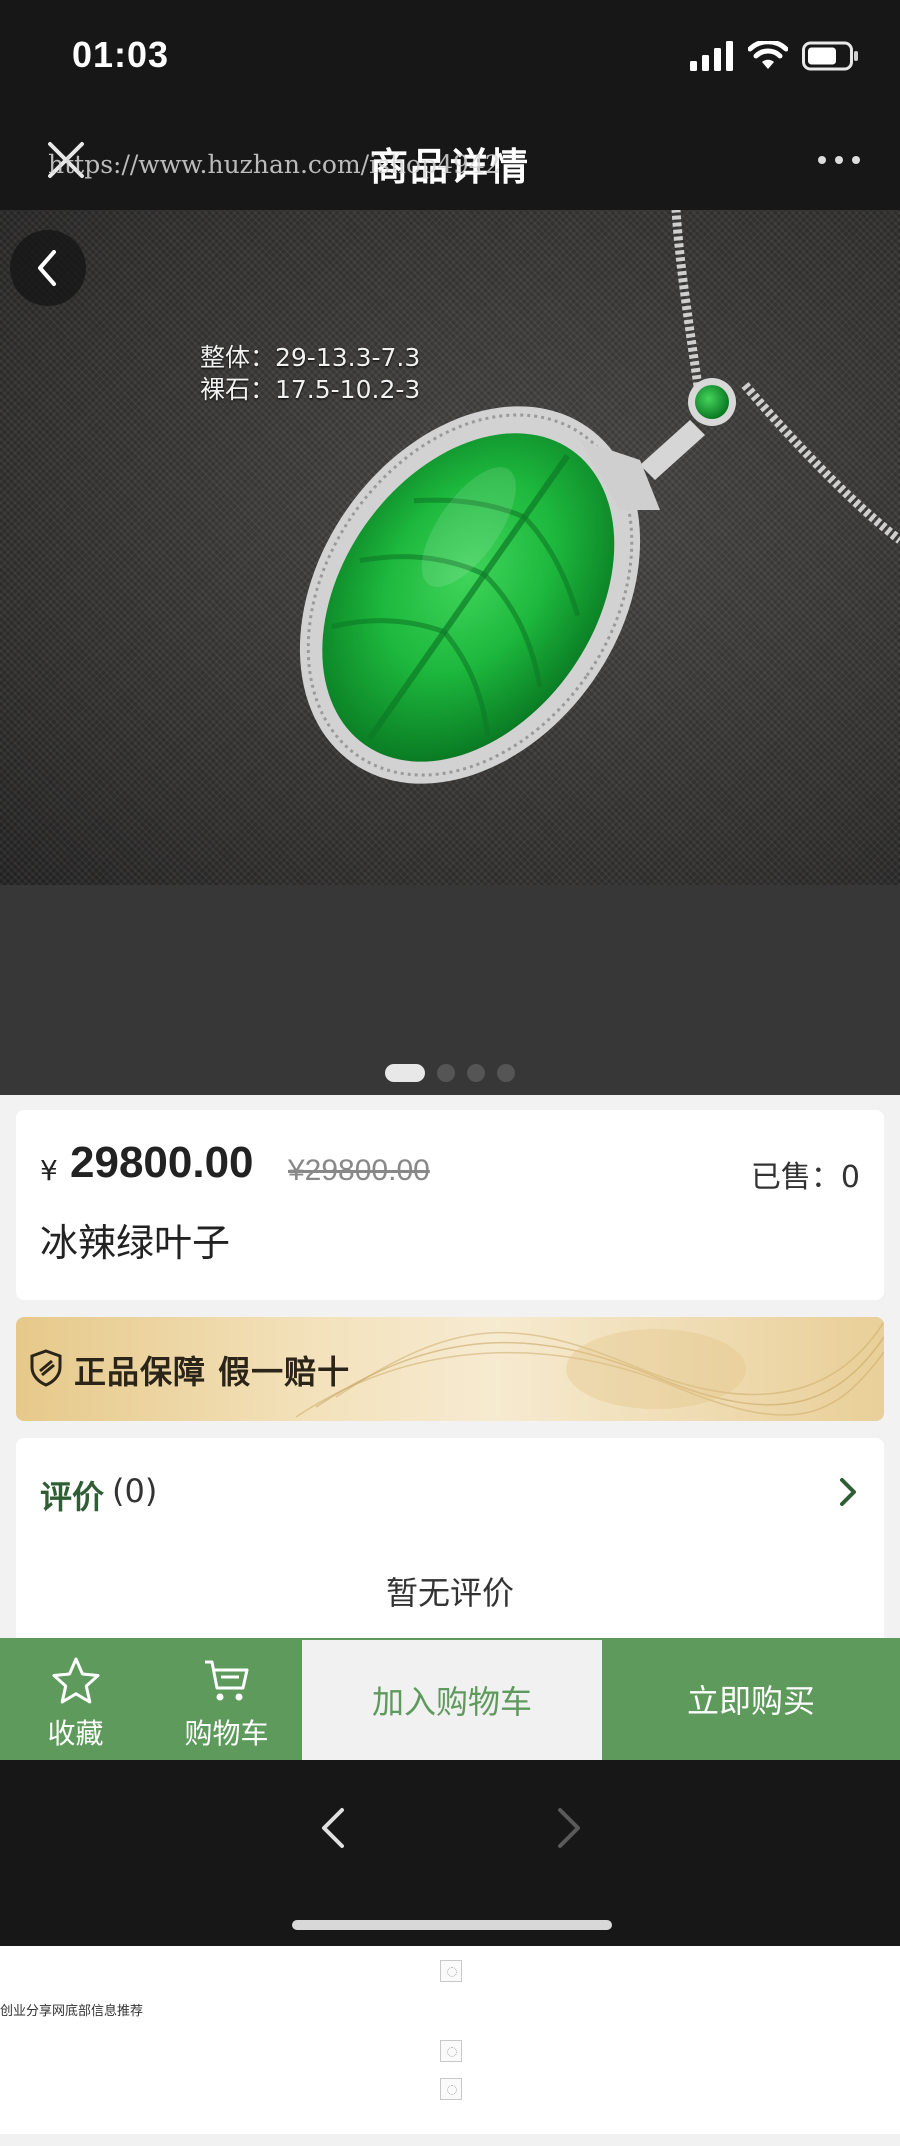 Image resolution: width=900 pixels, height=2146 pixels. Describe the element at coordinates (49, 1170) in the screenshot. I see `currency-symbol: ¥` at that location.